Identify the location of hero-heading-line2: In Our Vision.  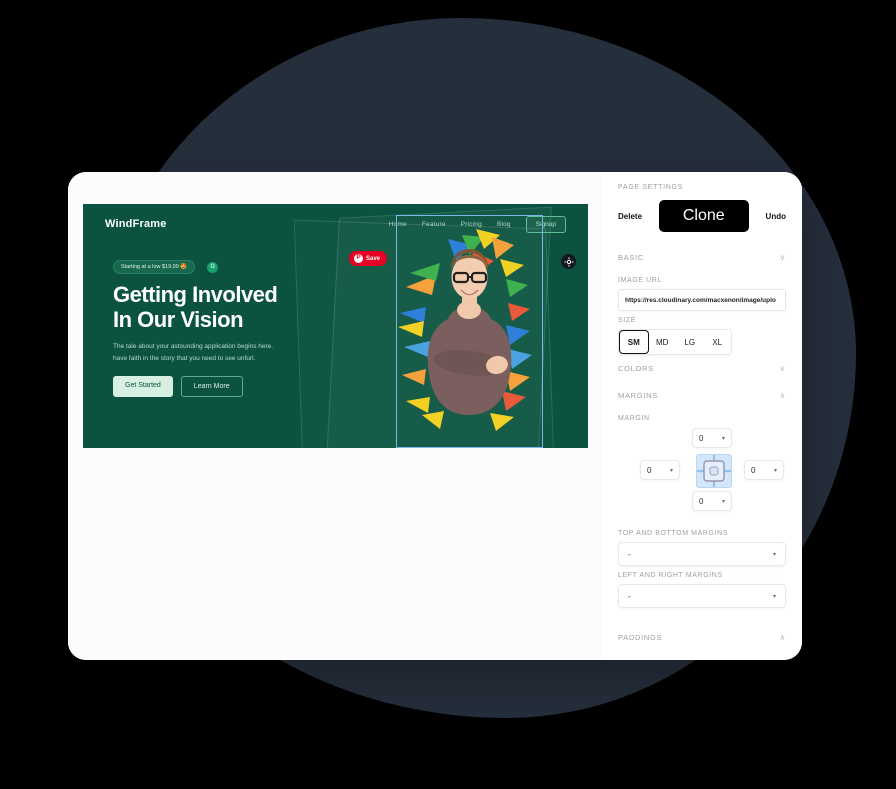
(178, 319).